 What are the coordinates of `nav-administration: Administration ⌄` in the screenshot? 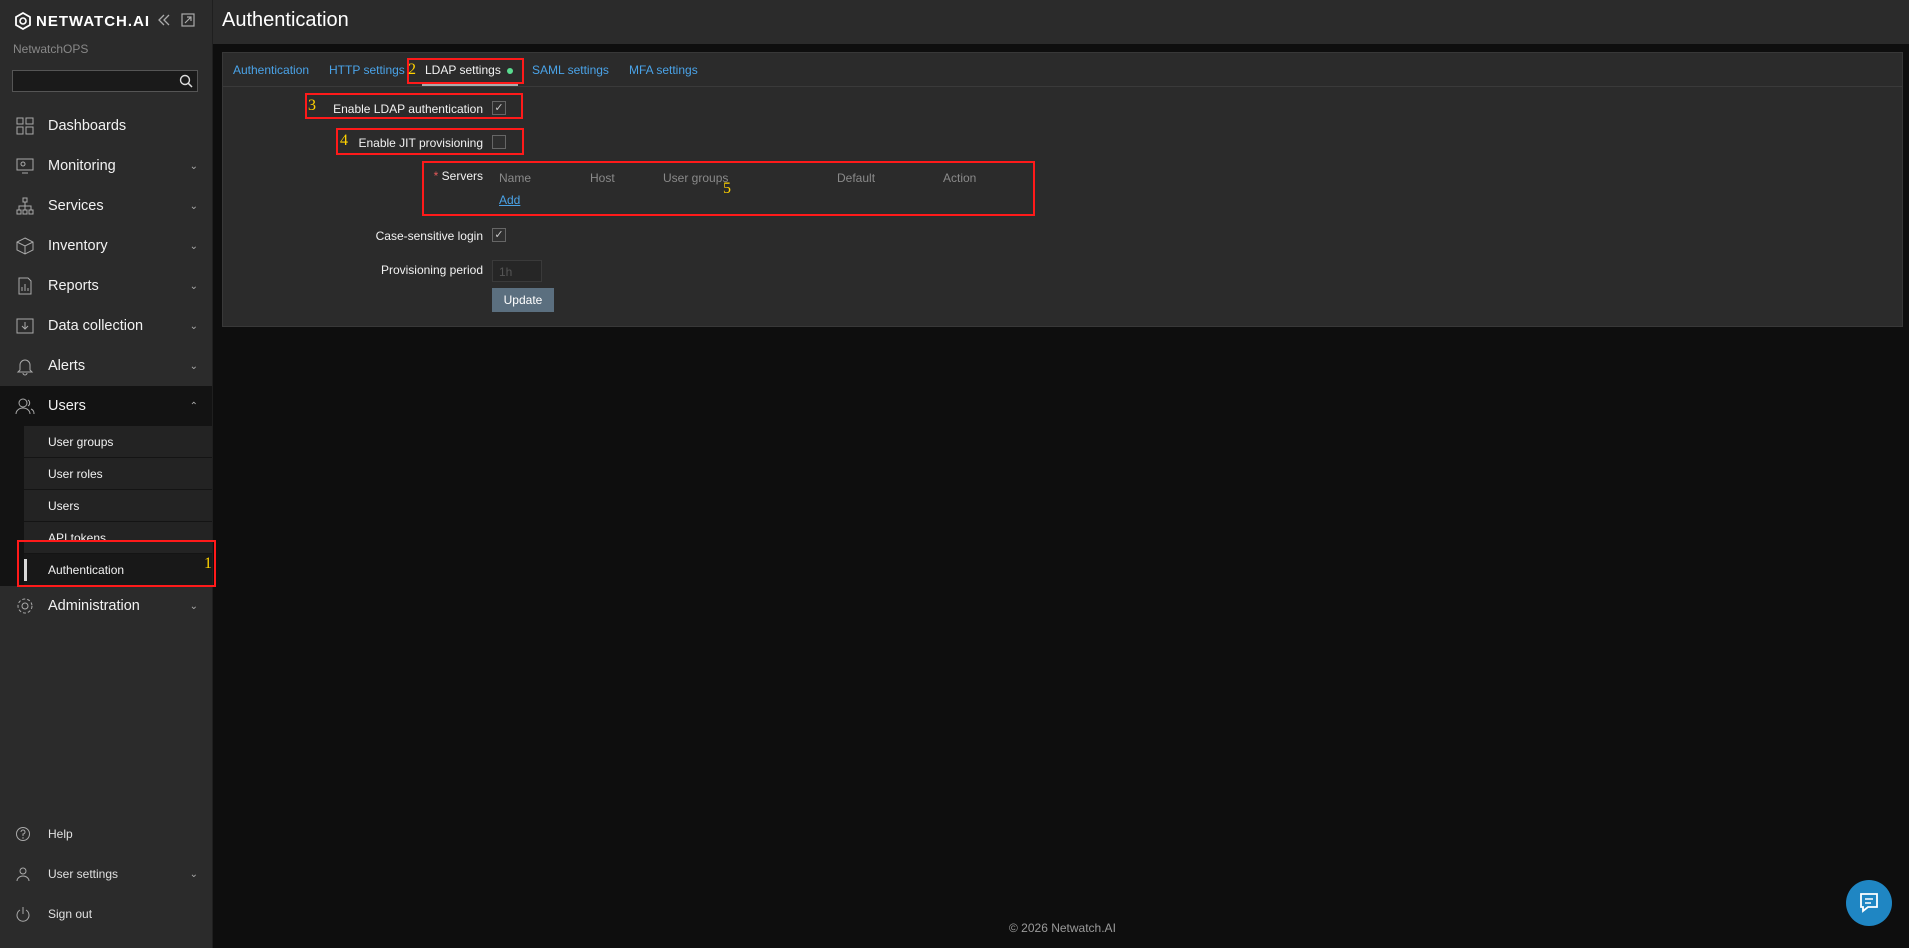 It's located at (106, 606).